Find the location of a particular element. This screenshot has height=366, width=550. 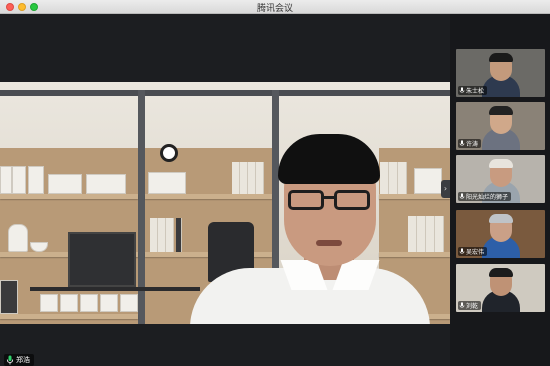

participant-name-tag: 刘乾 is located at coordinates (470, 305).